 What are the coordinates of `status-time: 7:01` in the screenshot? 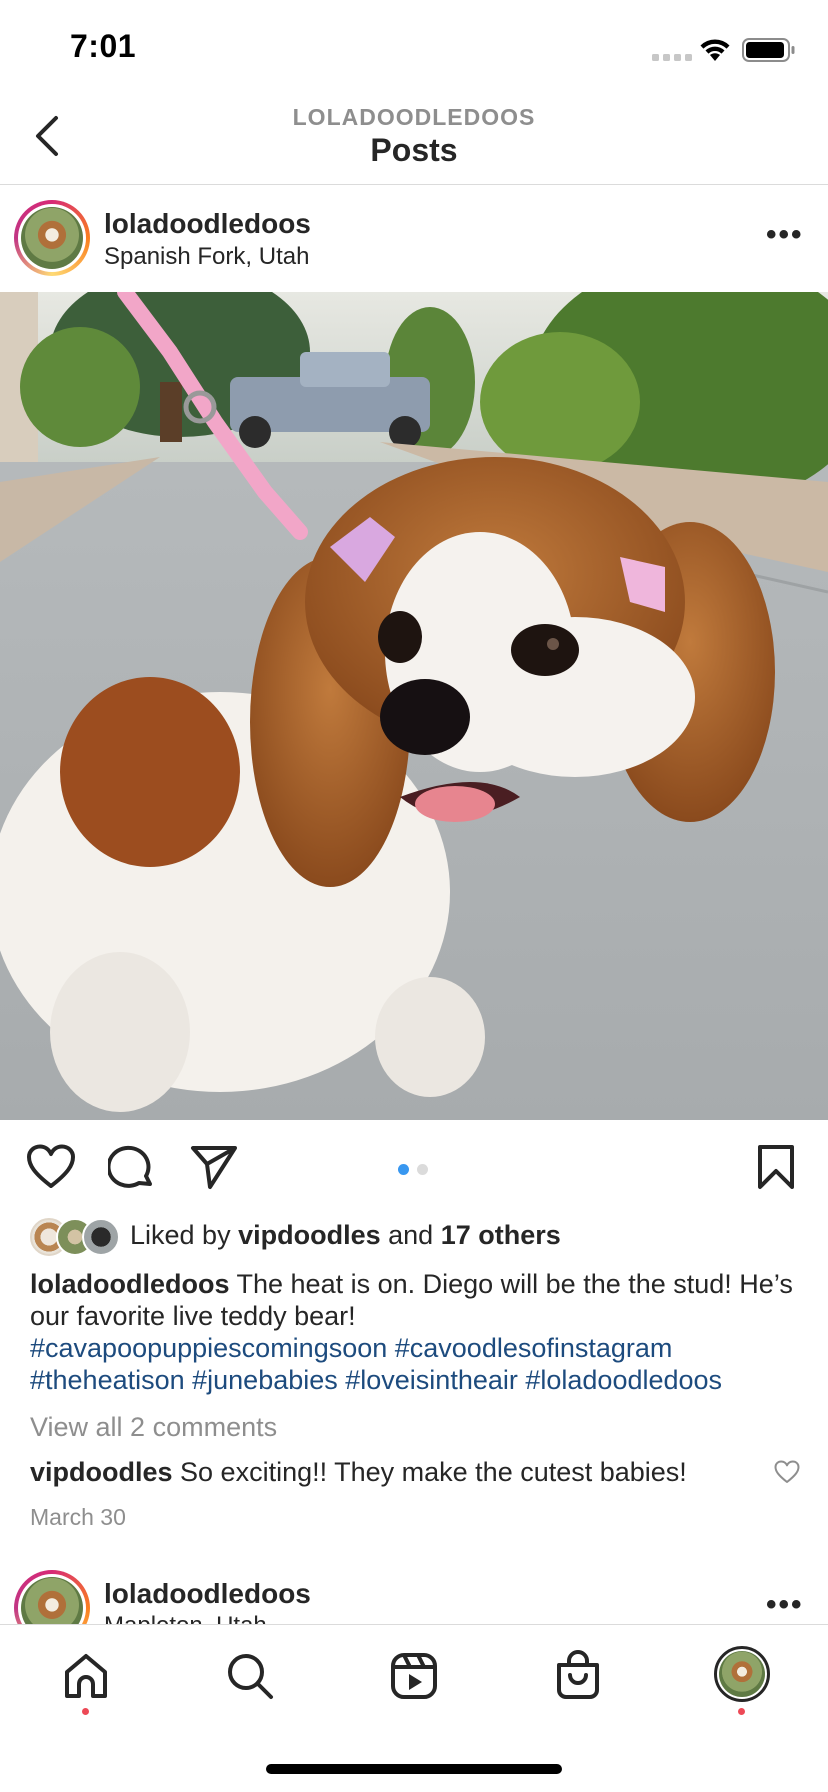 It's located at (103, 46).